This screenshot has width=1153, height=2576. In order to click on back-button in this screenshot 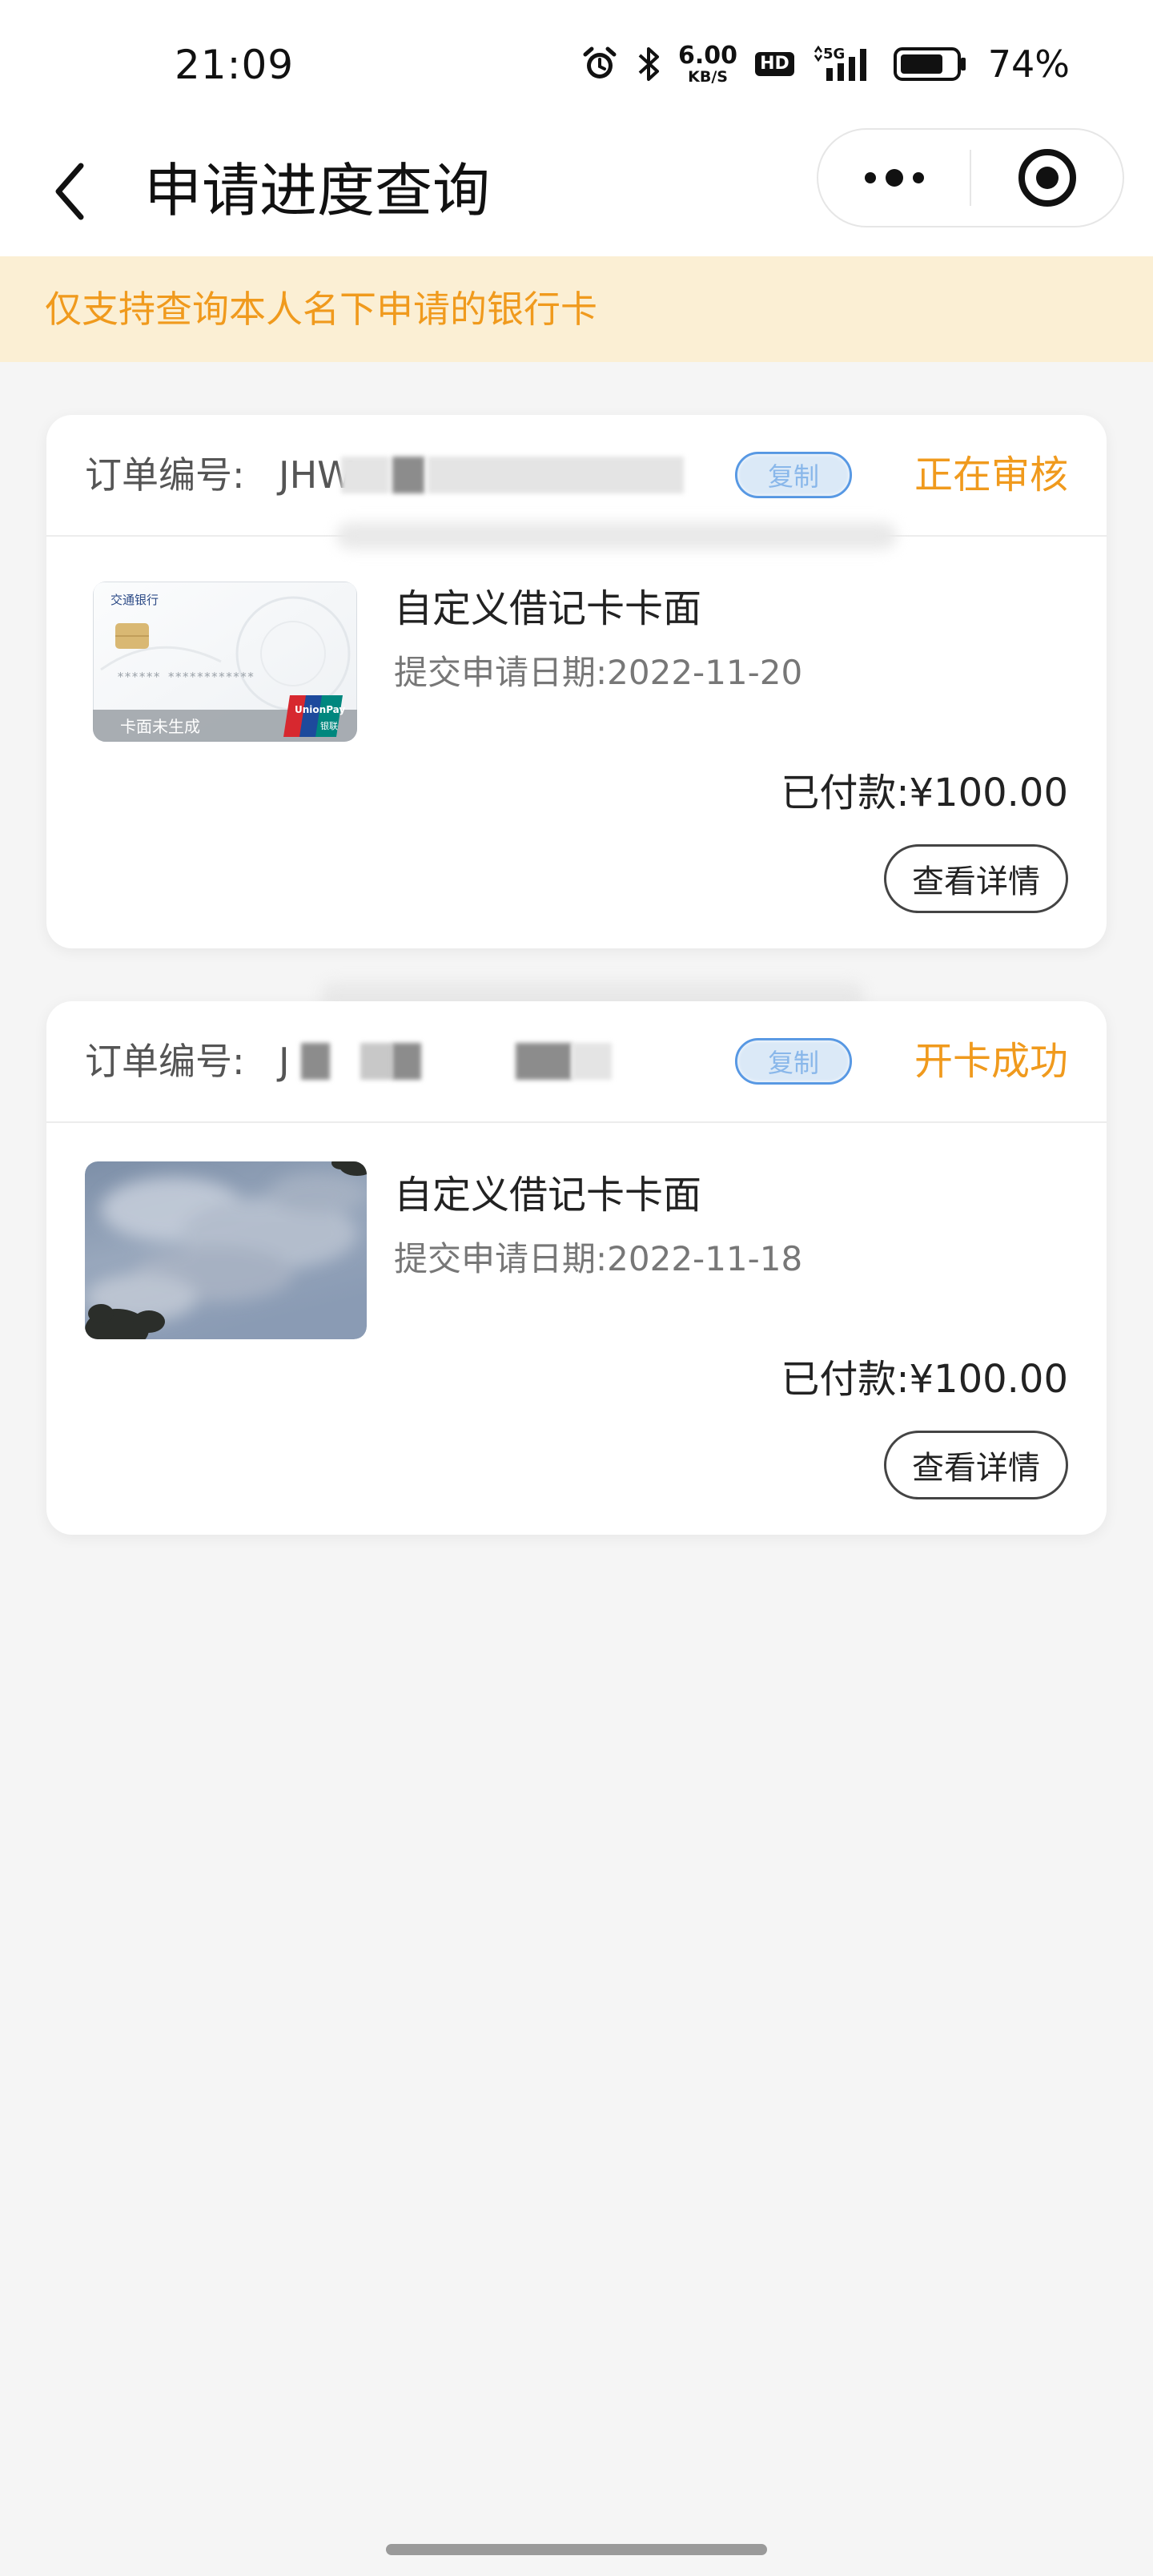, I will do `click(69, 191)`.